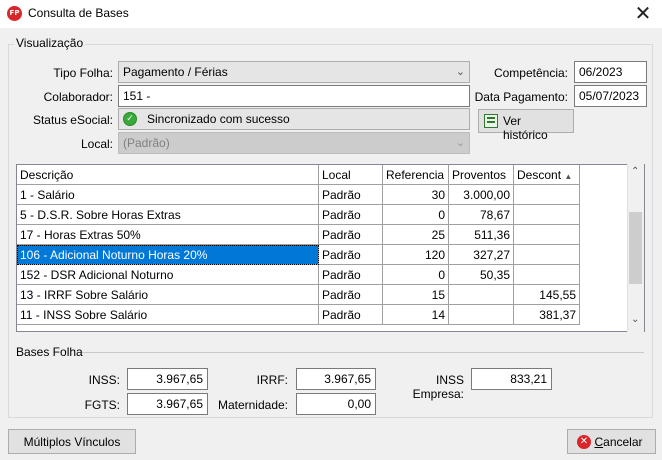 Image resolution: width=662 pixels, height=460 pixels. I want to click on table-cell-descricao: 11 - INSS Sobre Salário, so click(168, 315).